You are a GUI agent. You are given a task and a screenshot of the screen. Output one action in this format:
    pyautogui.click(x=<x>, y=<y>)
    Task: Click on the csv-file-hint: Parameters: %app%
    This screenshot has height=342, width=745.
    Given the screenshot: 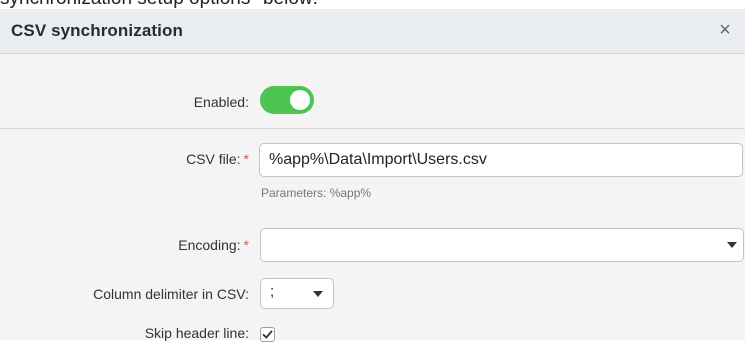 What is the action you would take?
    pyautogui.click(x=316, y=193)
    